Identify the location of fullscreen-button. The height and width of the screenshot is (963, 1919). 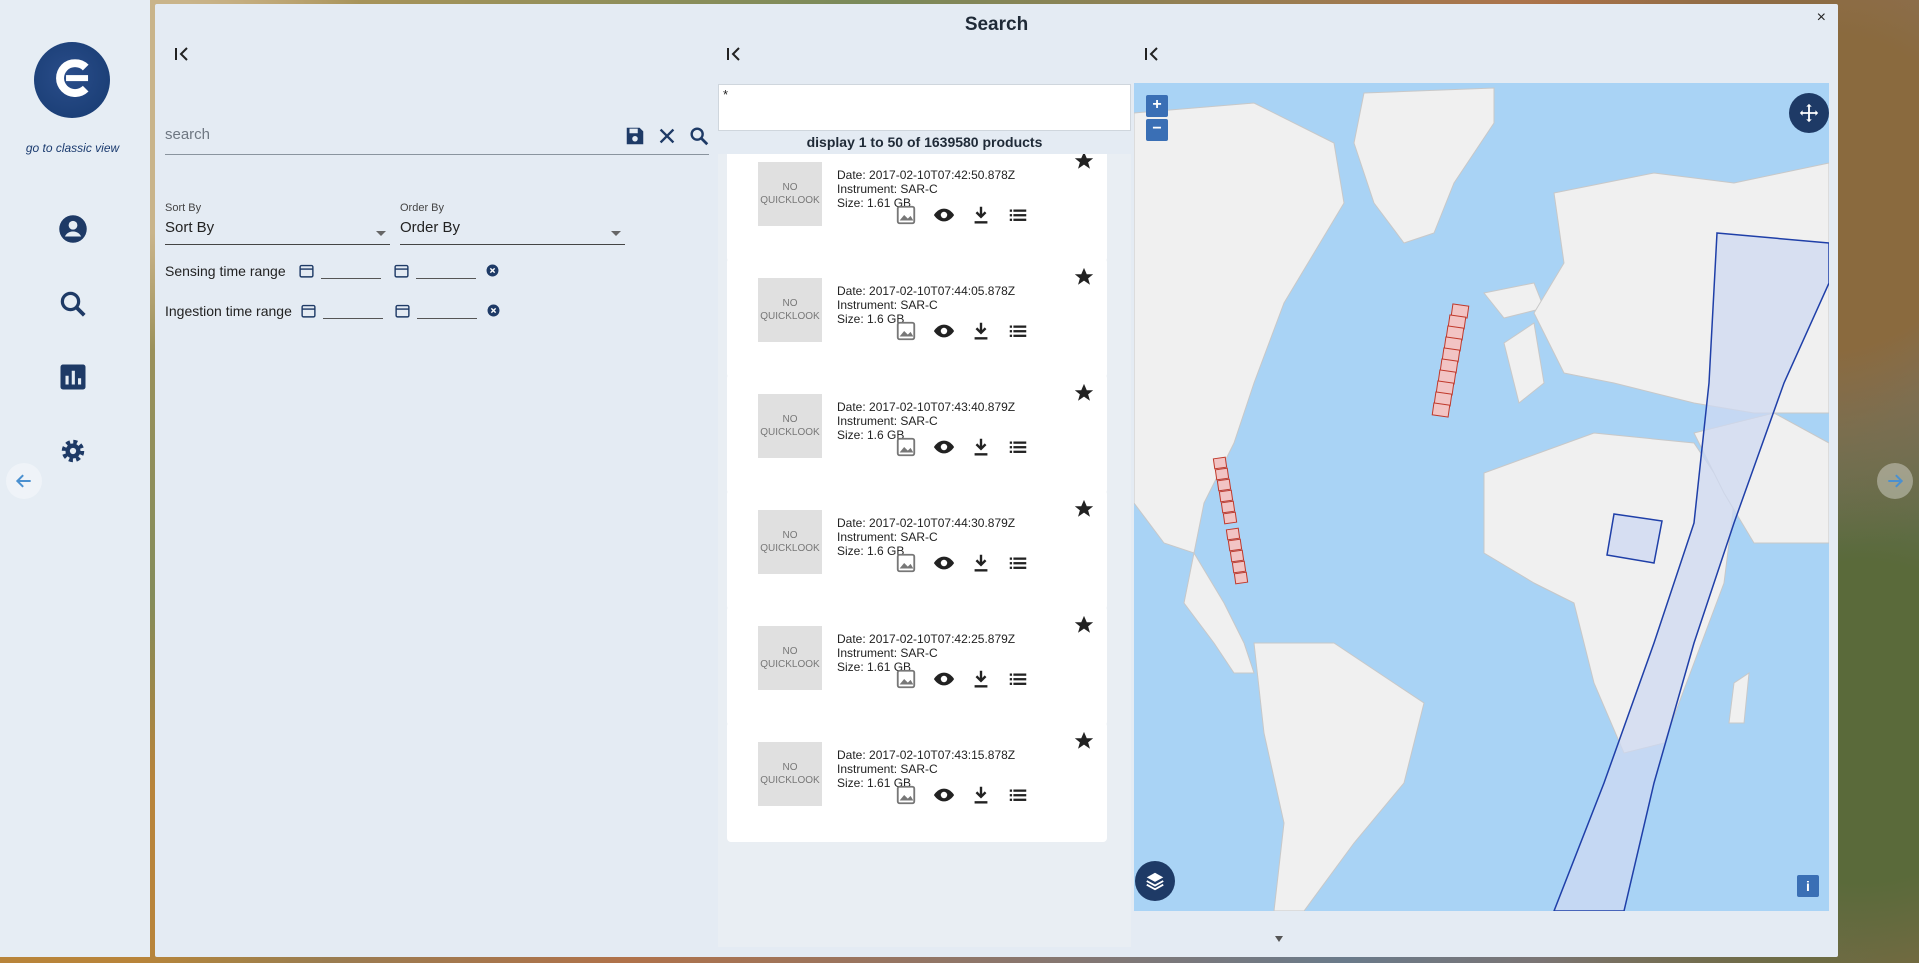
(1809, 113).